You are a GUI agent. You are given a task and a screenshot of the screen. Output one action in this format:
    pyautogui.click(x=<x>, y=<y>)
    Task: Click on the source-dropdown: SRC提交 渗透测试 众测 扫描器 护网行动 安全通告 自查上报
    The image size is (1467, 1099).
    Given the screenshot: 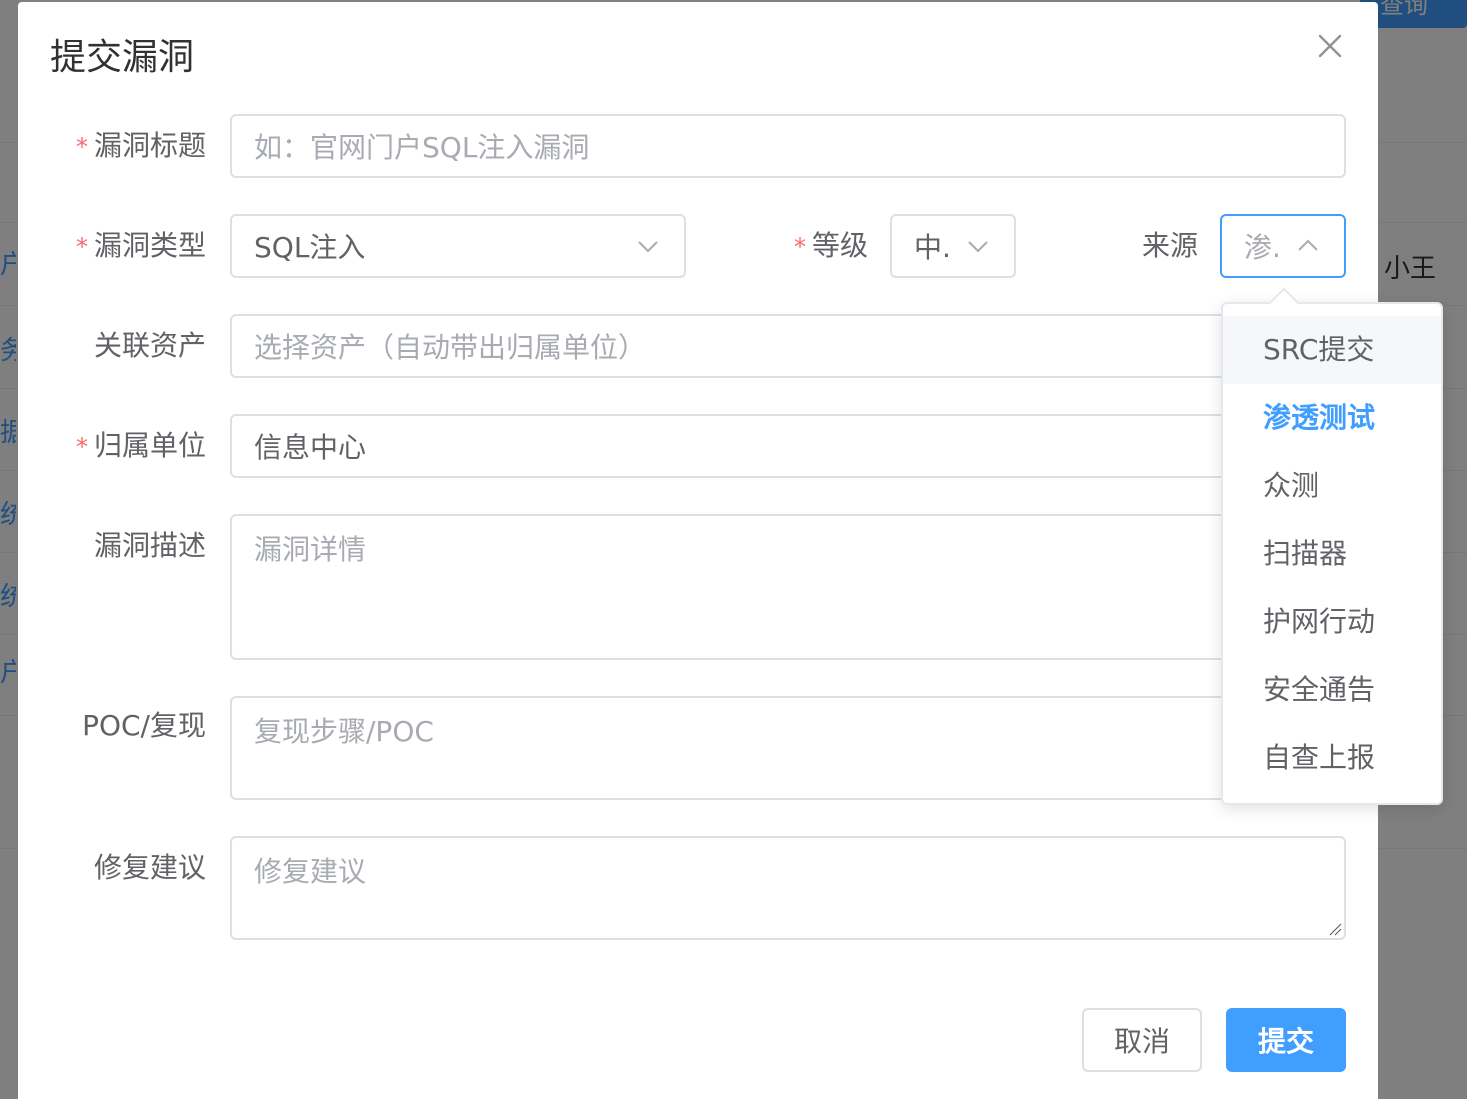 What is the action you would take?
    pyautogui.click(x=1332, y=546)
    